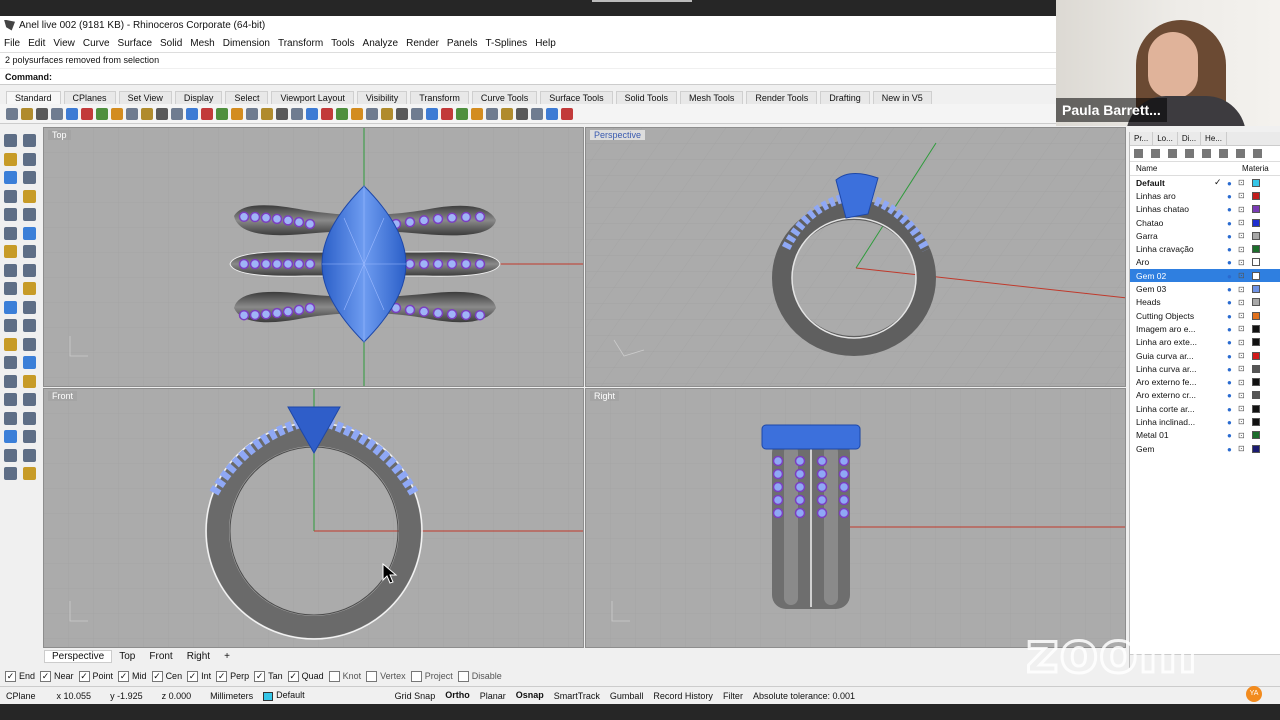 The image size is (1280, 720). I want to click on layer-row: Linhas aro ● ⊡, so click(1205, 195).